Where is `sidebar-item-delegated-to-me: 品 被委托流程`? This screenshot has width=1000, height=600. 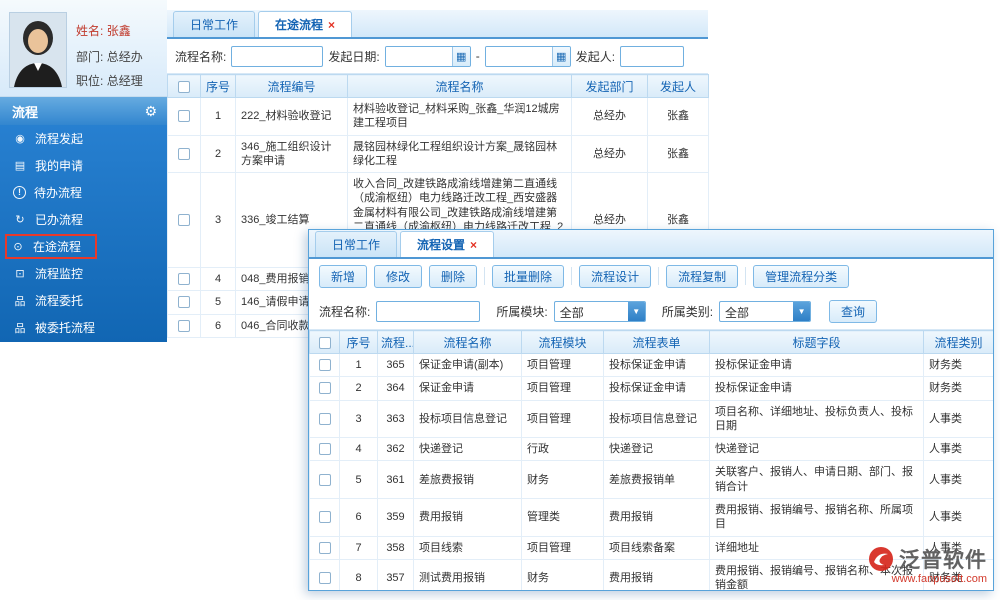 sidebar-item-delegated-to-me: 品 被委托流程 is located at coordinates (83, 327).